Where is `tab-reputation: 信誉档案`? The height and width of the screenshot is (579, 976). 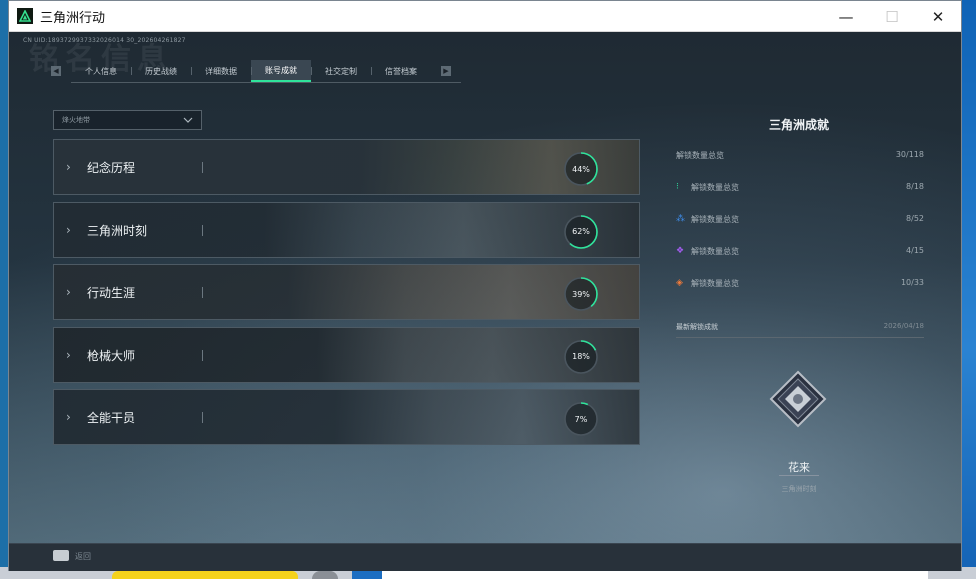
tab-reputation: 信誉档案 is located at coordinates (401, 71).